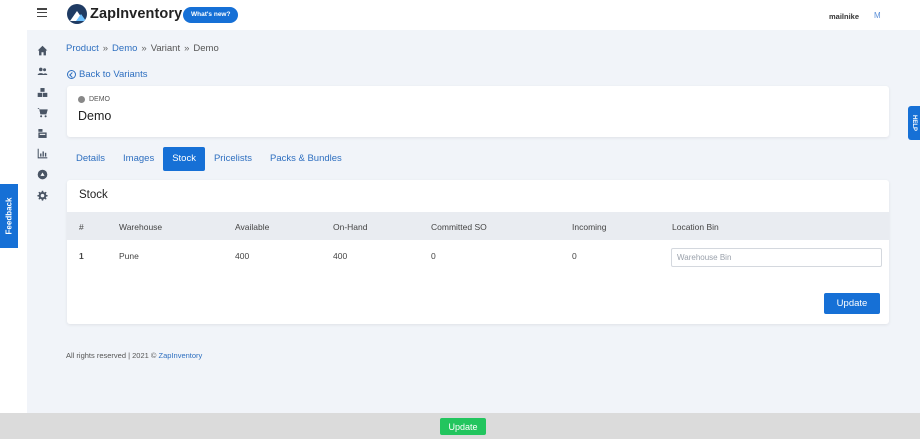 The height and width of the screenshot is (439, 920). Describe the element at coordinates (42, 13) in the screenshot. I see `menu-icon` at that location.